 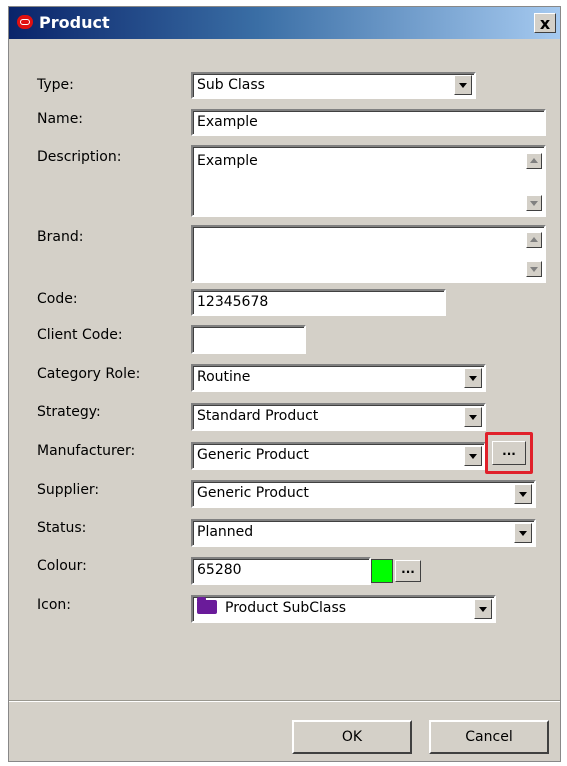 I want to click on footer-separator, so click(x=284, y=701).